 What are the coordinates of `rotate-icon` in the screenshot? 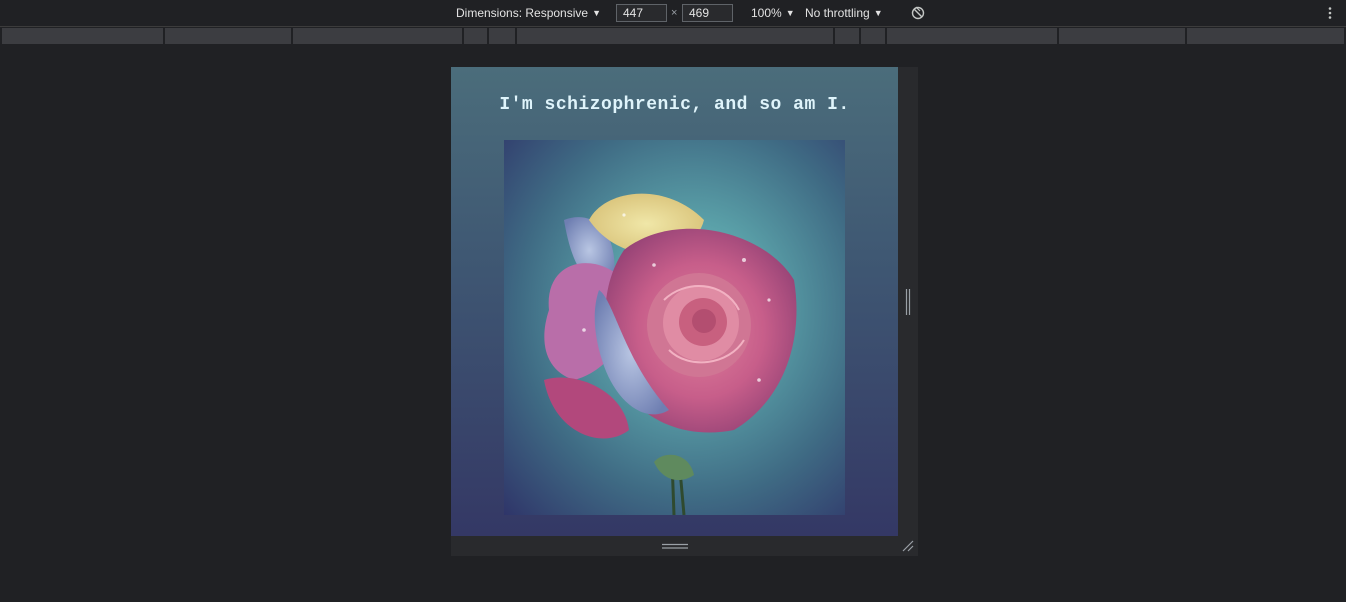 It's located at (918, 13).